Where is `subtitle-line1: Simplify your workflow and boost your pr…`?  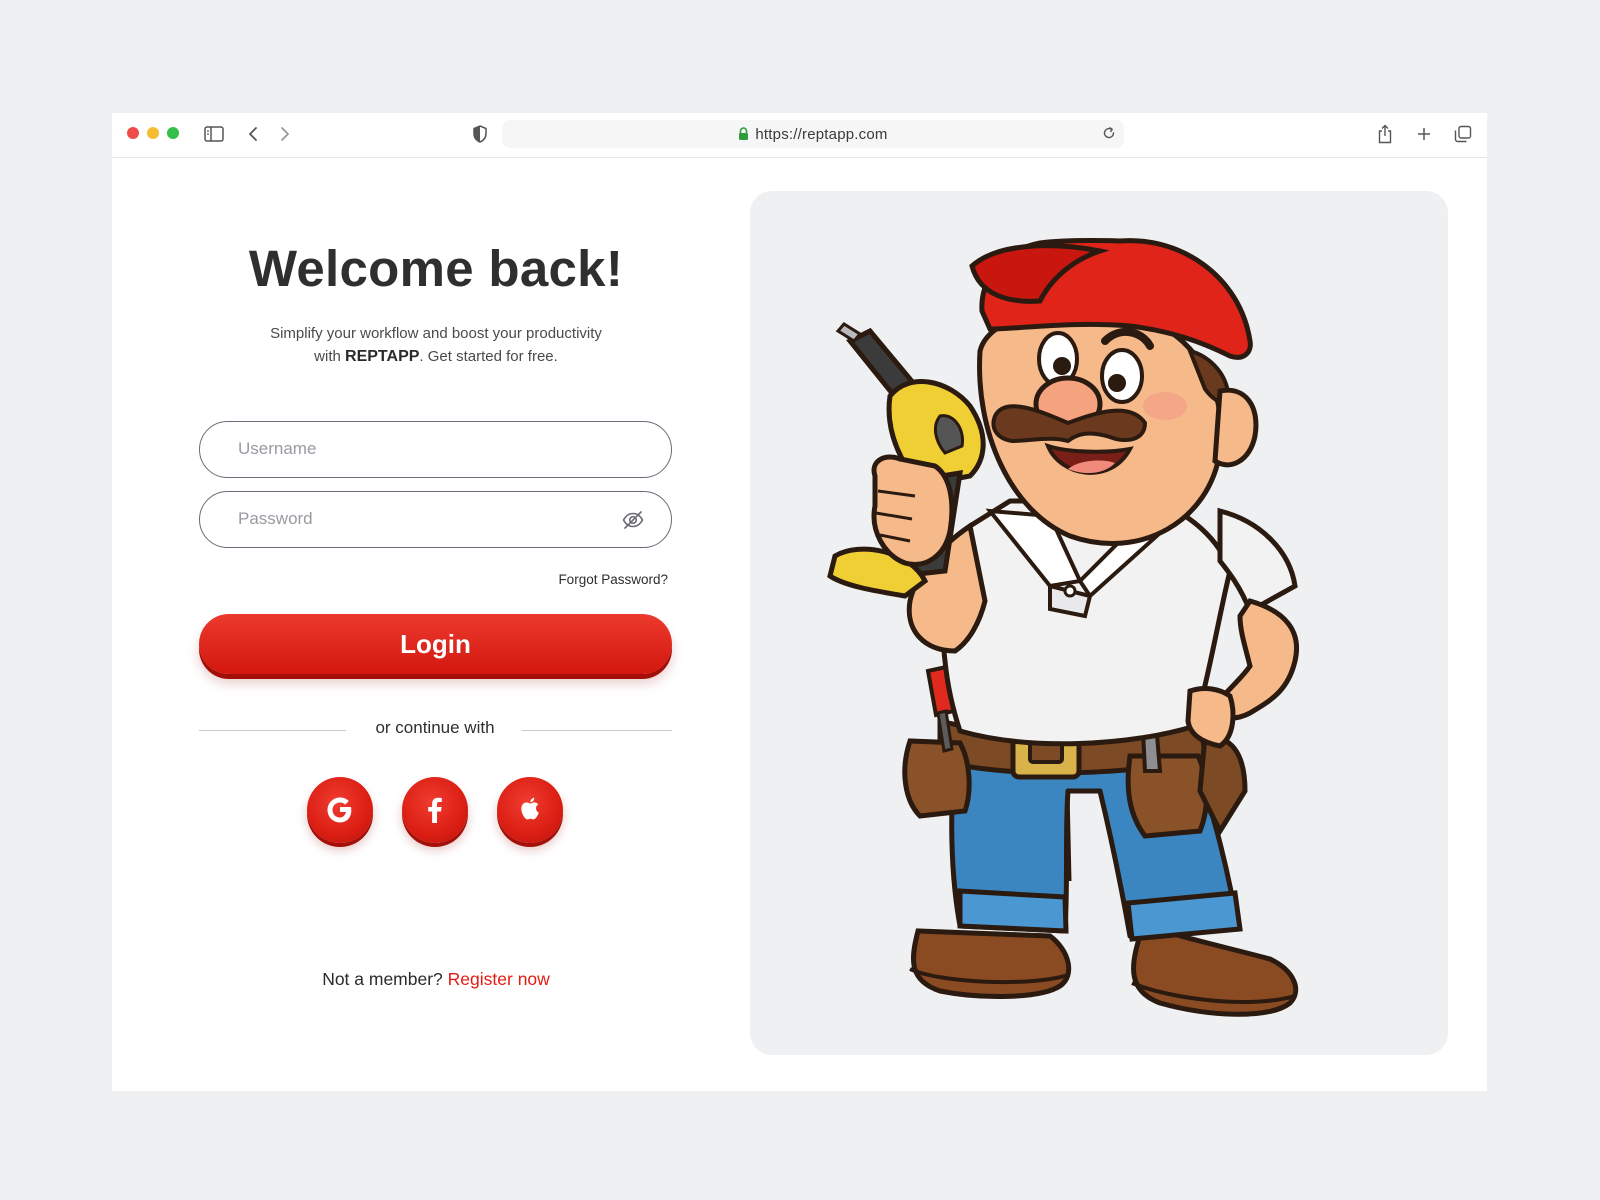 subtitle-line1: Simplify your workflow and boost your pr… is located at coordinates (436, 333).